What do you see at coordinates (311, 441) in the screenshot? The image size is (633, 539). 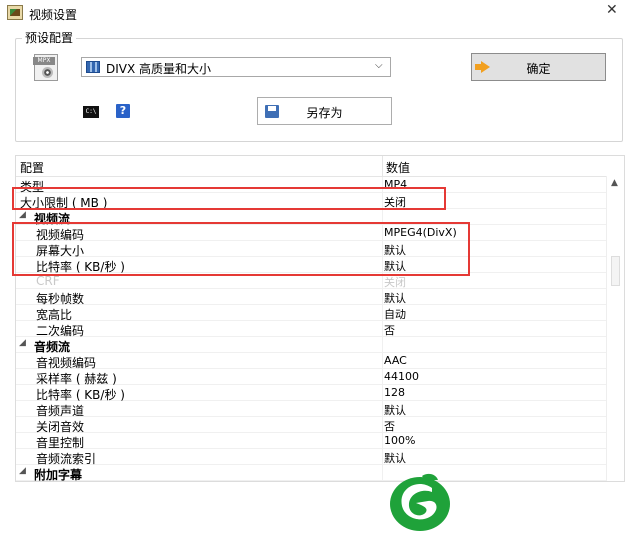 I see `grid-row: 音里控制 100%` at bounding box center [311, 441].